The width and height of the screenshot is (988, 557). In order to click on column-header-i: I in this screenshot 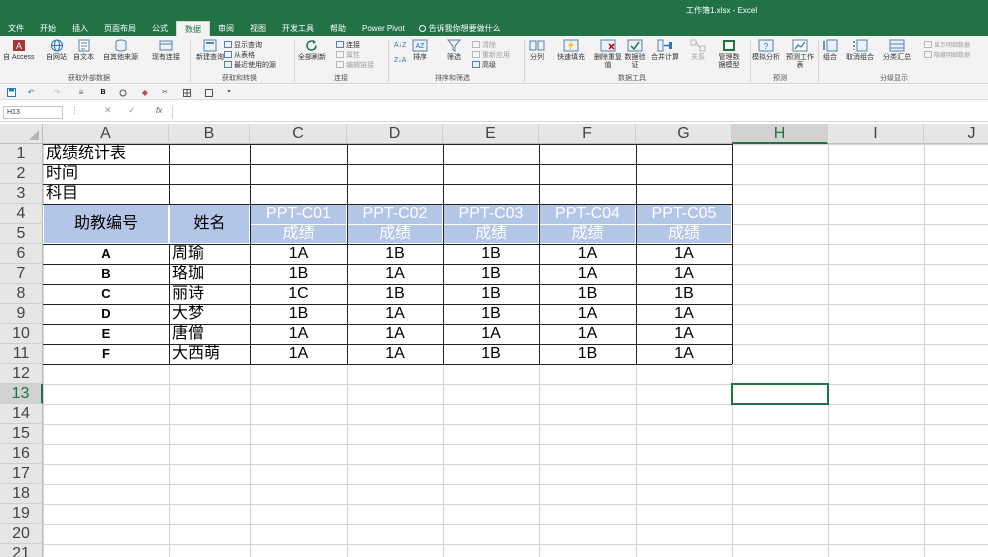, I will do `click(876, 134)`.